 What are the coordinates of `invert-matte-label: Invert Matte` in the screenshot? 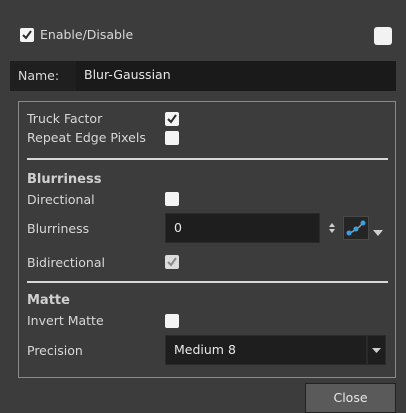 It's located at (65, 320).